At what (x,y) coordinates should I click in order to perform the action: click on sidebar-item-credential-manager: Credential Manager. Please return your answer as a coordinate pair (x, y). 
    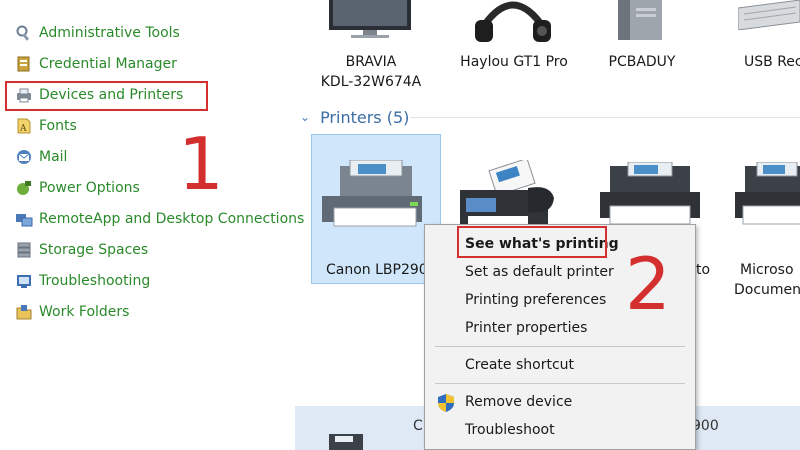
    Looking at the image, I should click on (96, 64).